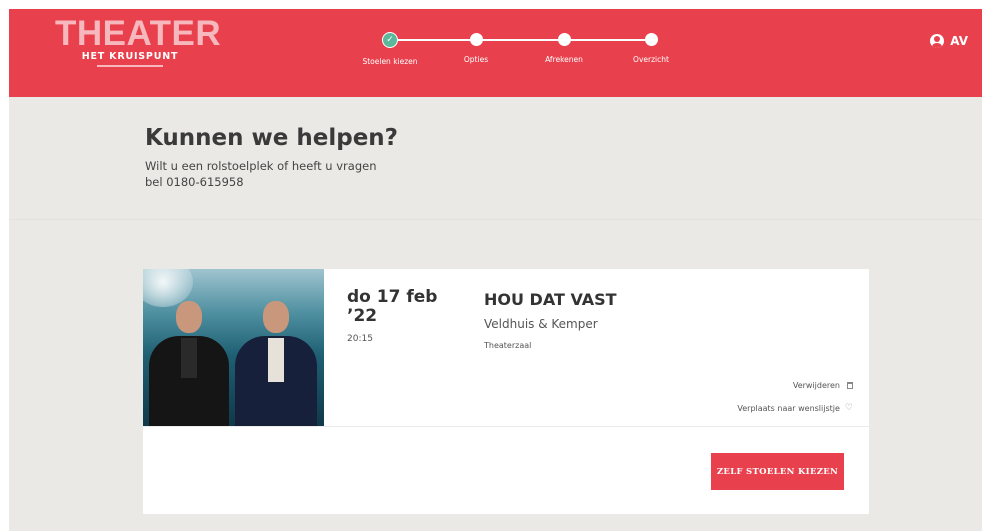 The height and width of the screenshot is (531, 986). Describe the element at coordinates (651, 59) in the screenshot. I see `step-label: Overzicht` at that location.